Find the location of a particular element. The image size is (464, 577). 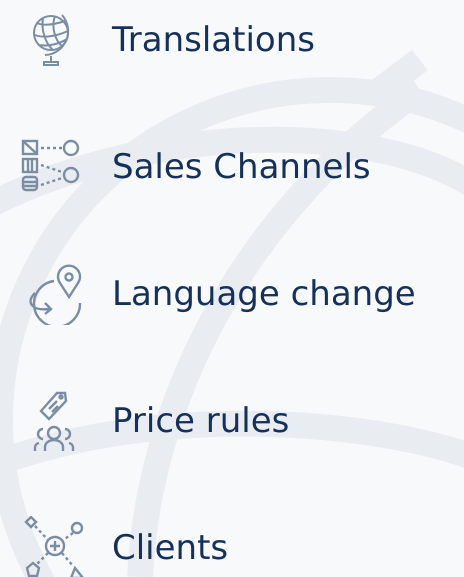

feature-label: Translations is located at coordinates (213, 40).